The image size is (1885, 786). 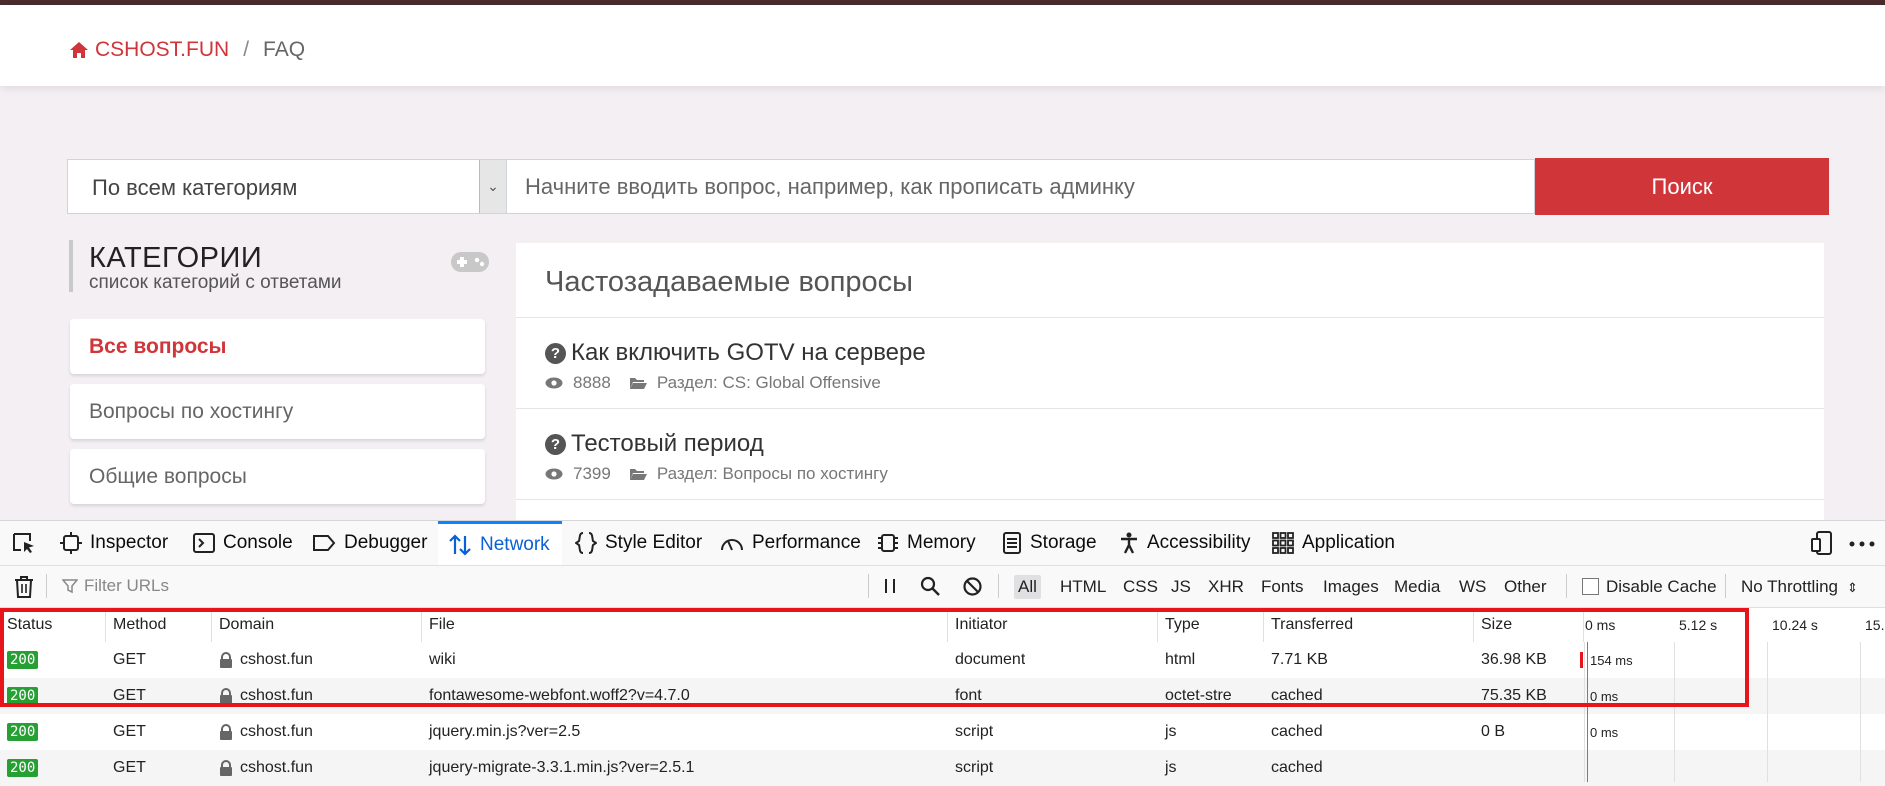 What do you see at coordinates (554, 383) in the screenshot?
I see `eye-icon` at bounding box center [554, 383].